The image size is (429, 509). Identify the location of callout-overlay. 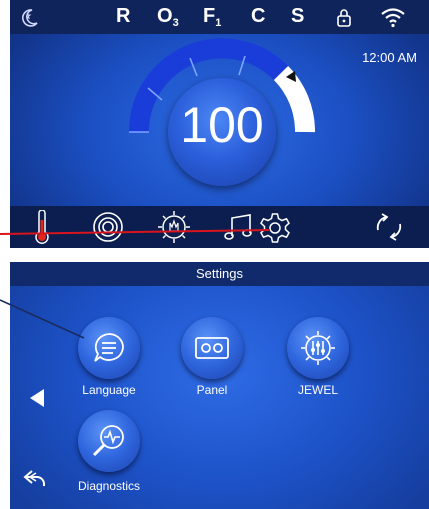
(135, 284).